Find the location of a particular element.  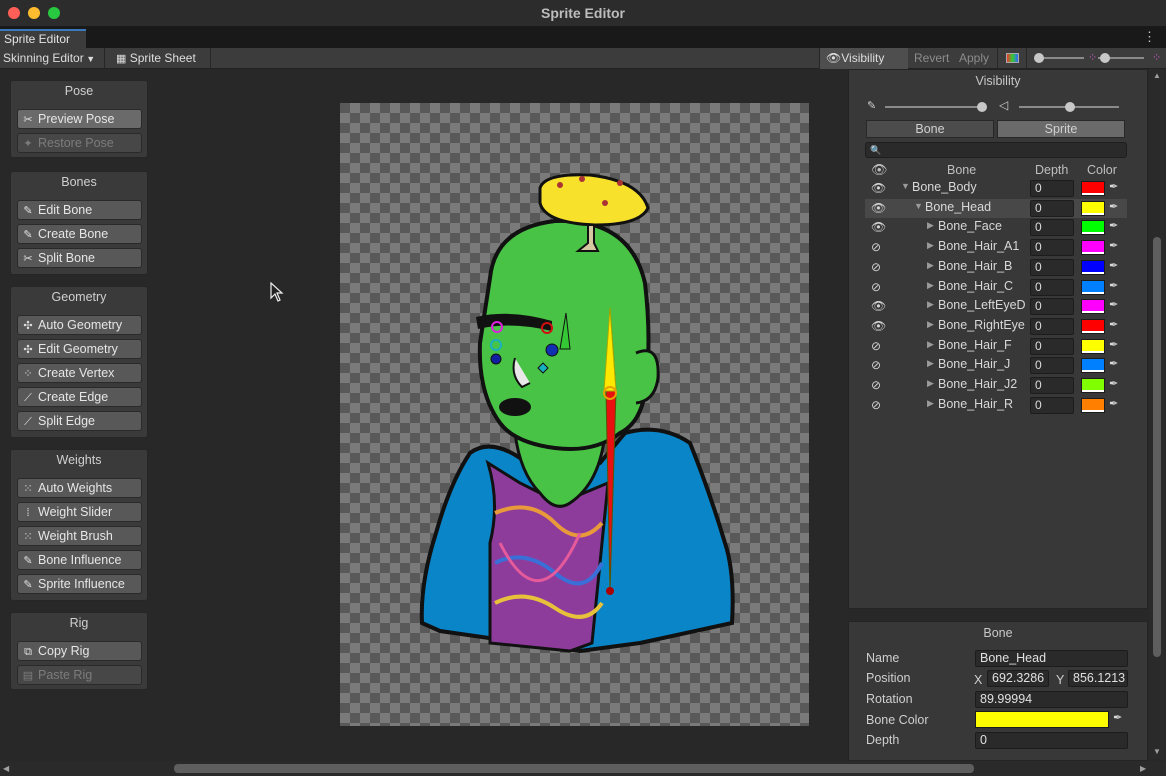

edit-geometry-button: ✣ Edit Geometry is located at coordinates (79, 349).